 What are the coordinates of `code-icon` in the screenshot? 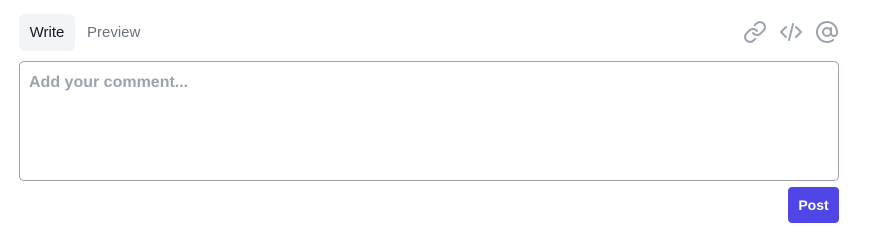 It's located at (791, 32).